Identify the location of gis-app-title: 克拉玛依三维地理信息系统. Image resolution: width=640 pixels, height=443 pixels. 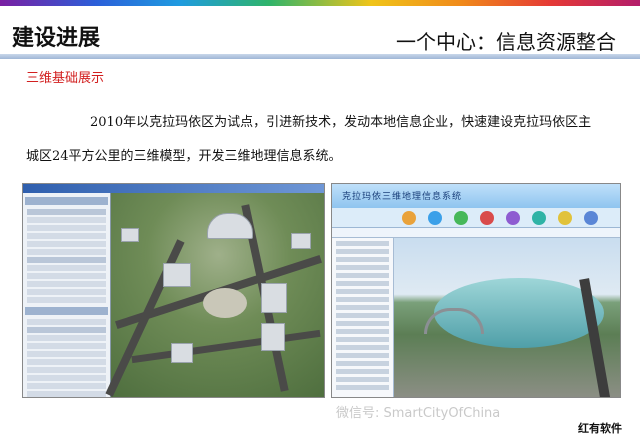
(402, 197).